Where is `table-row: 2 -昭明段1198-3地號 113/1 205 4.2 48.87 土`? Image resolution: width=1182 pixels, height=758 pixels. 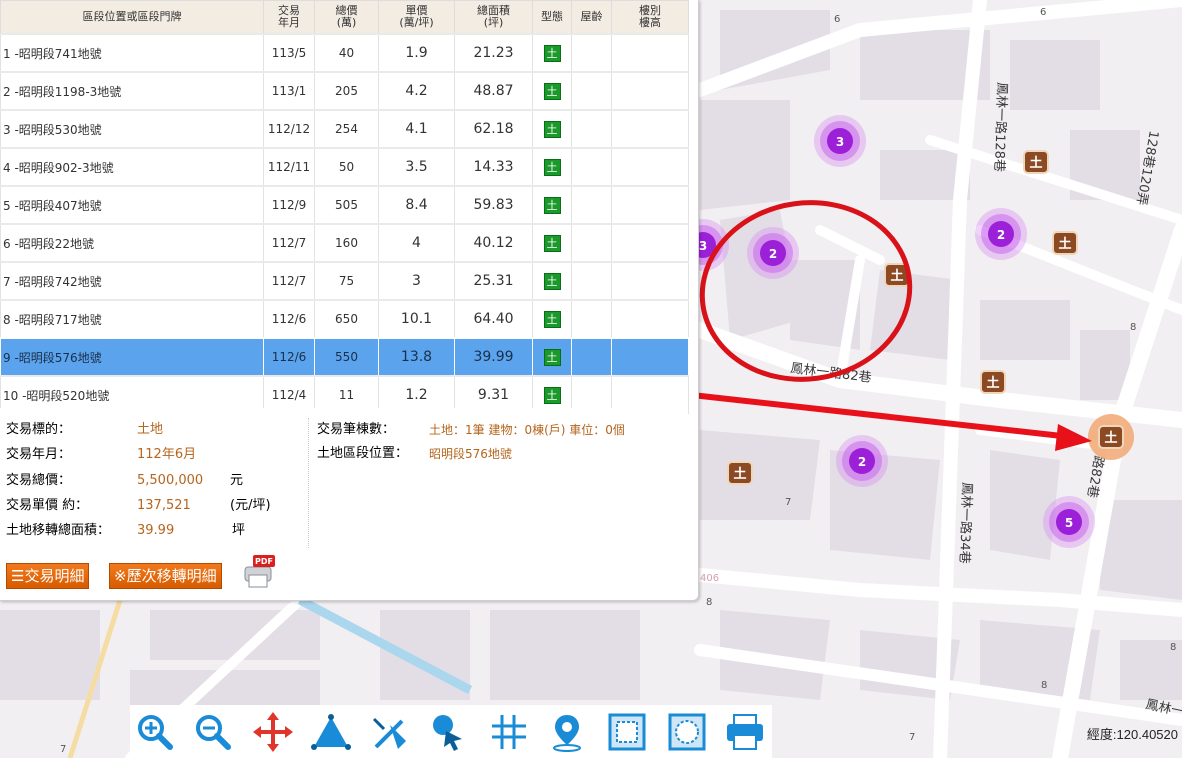
table-row: 2 -昭明段1198-3地號 113/1 205 4.2 48.87 土 is located at coordinates (344, 91).